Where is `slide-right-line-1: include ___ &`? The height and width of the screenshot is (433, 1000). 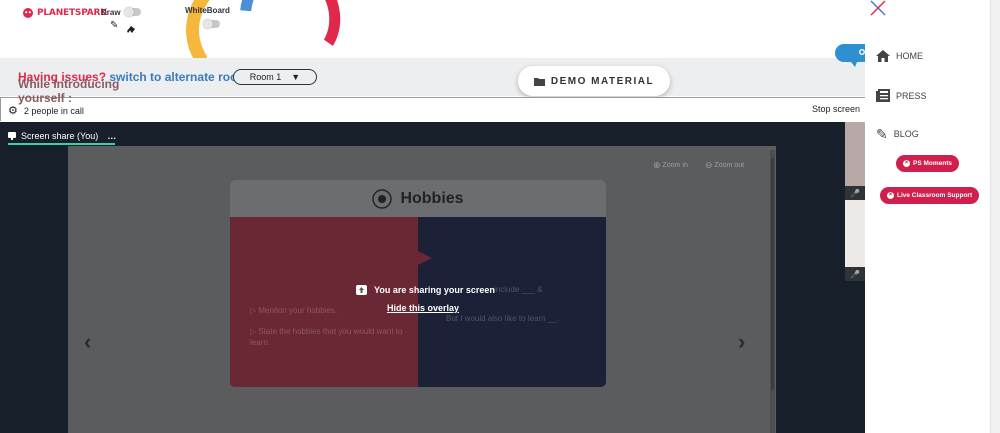 slide-right-line-1: include ___ & is located at coordinates (518, 289).